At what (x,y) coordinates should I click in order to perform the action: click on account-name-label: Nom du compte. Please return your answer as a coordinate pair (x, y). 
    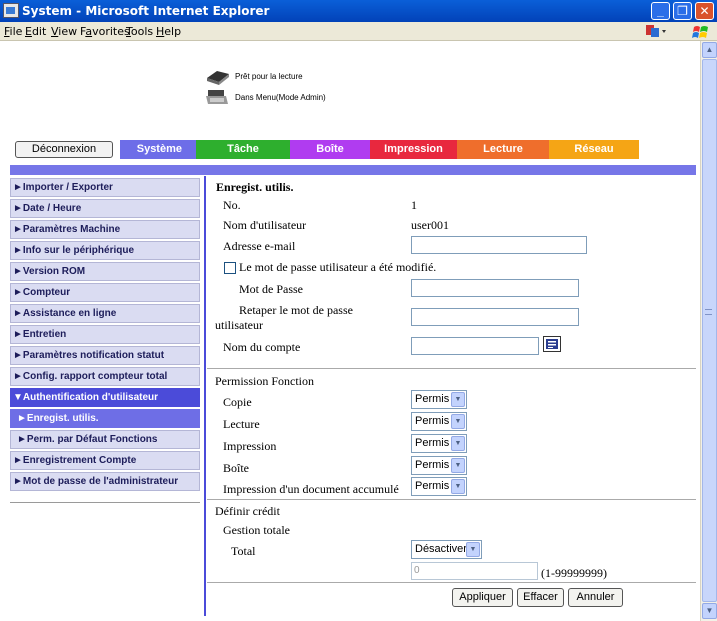
    Looking at the image, I should click on (262, 347).